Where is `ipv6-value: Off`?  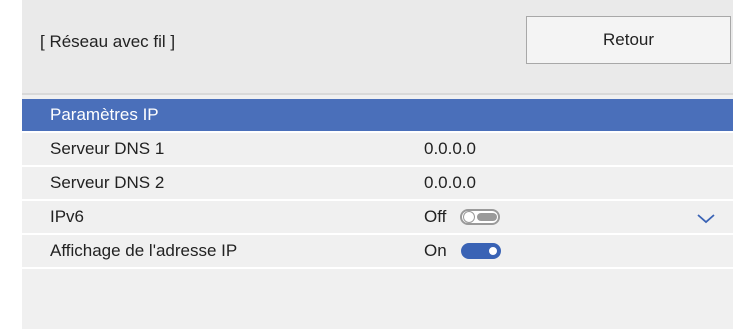
ipv6-value: Off is located at coordinates (462, 217).